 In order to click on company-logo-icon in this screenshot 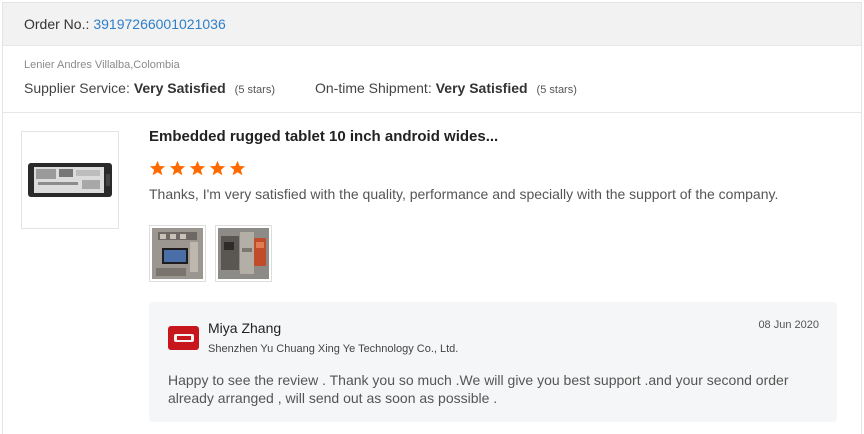, I will do `click(183, 338)`.